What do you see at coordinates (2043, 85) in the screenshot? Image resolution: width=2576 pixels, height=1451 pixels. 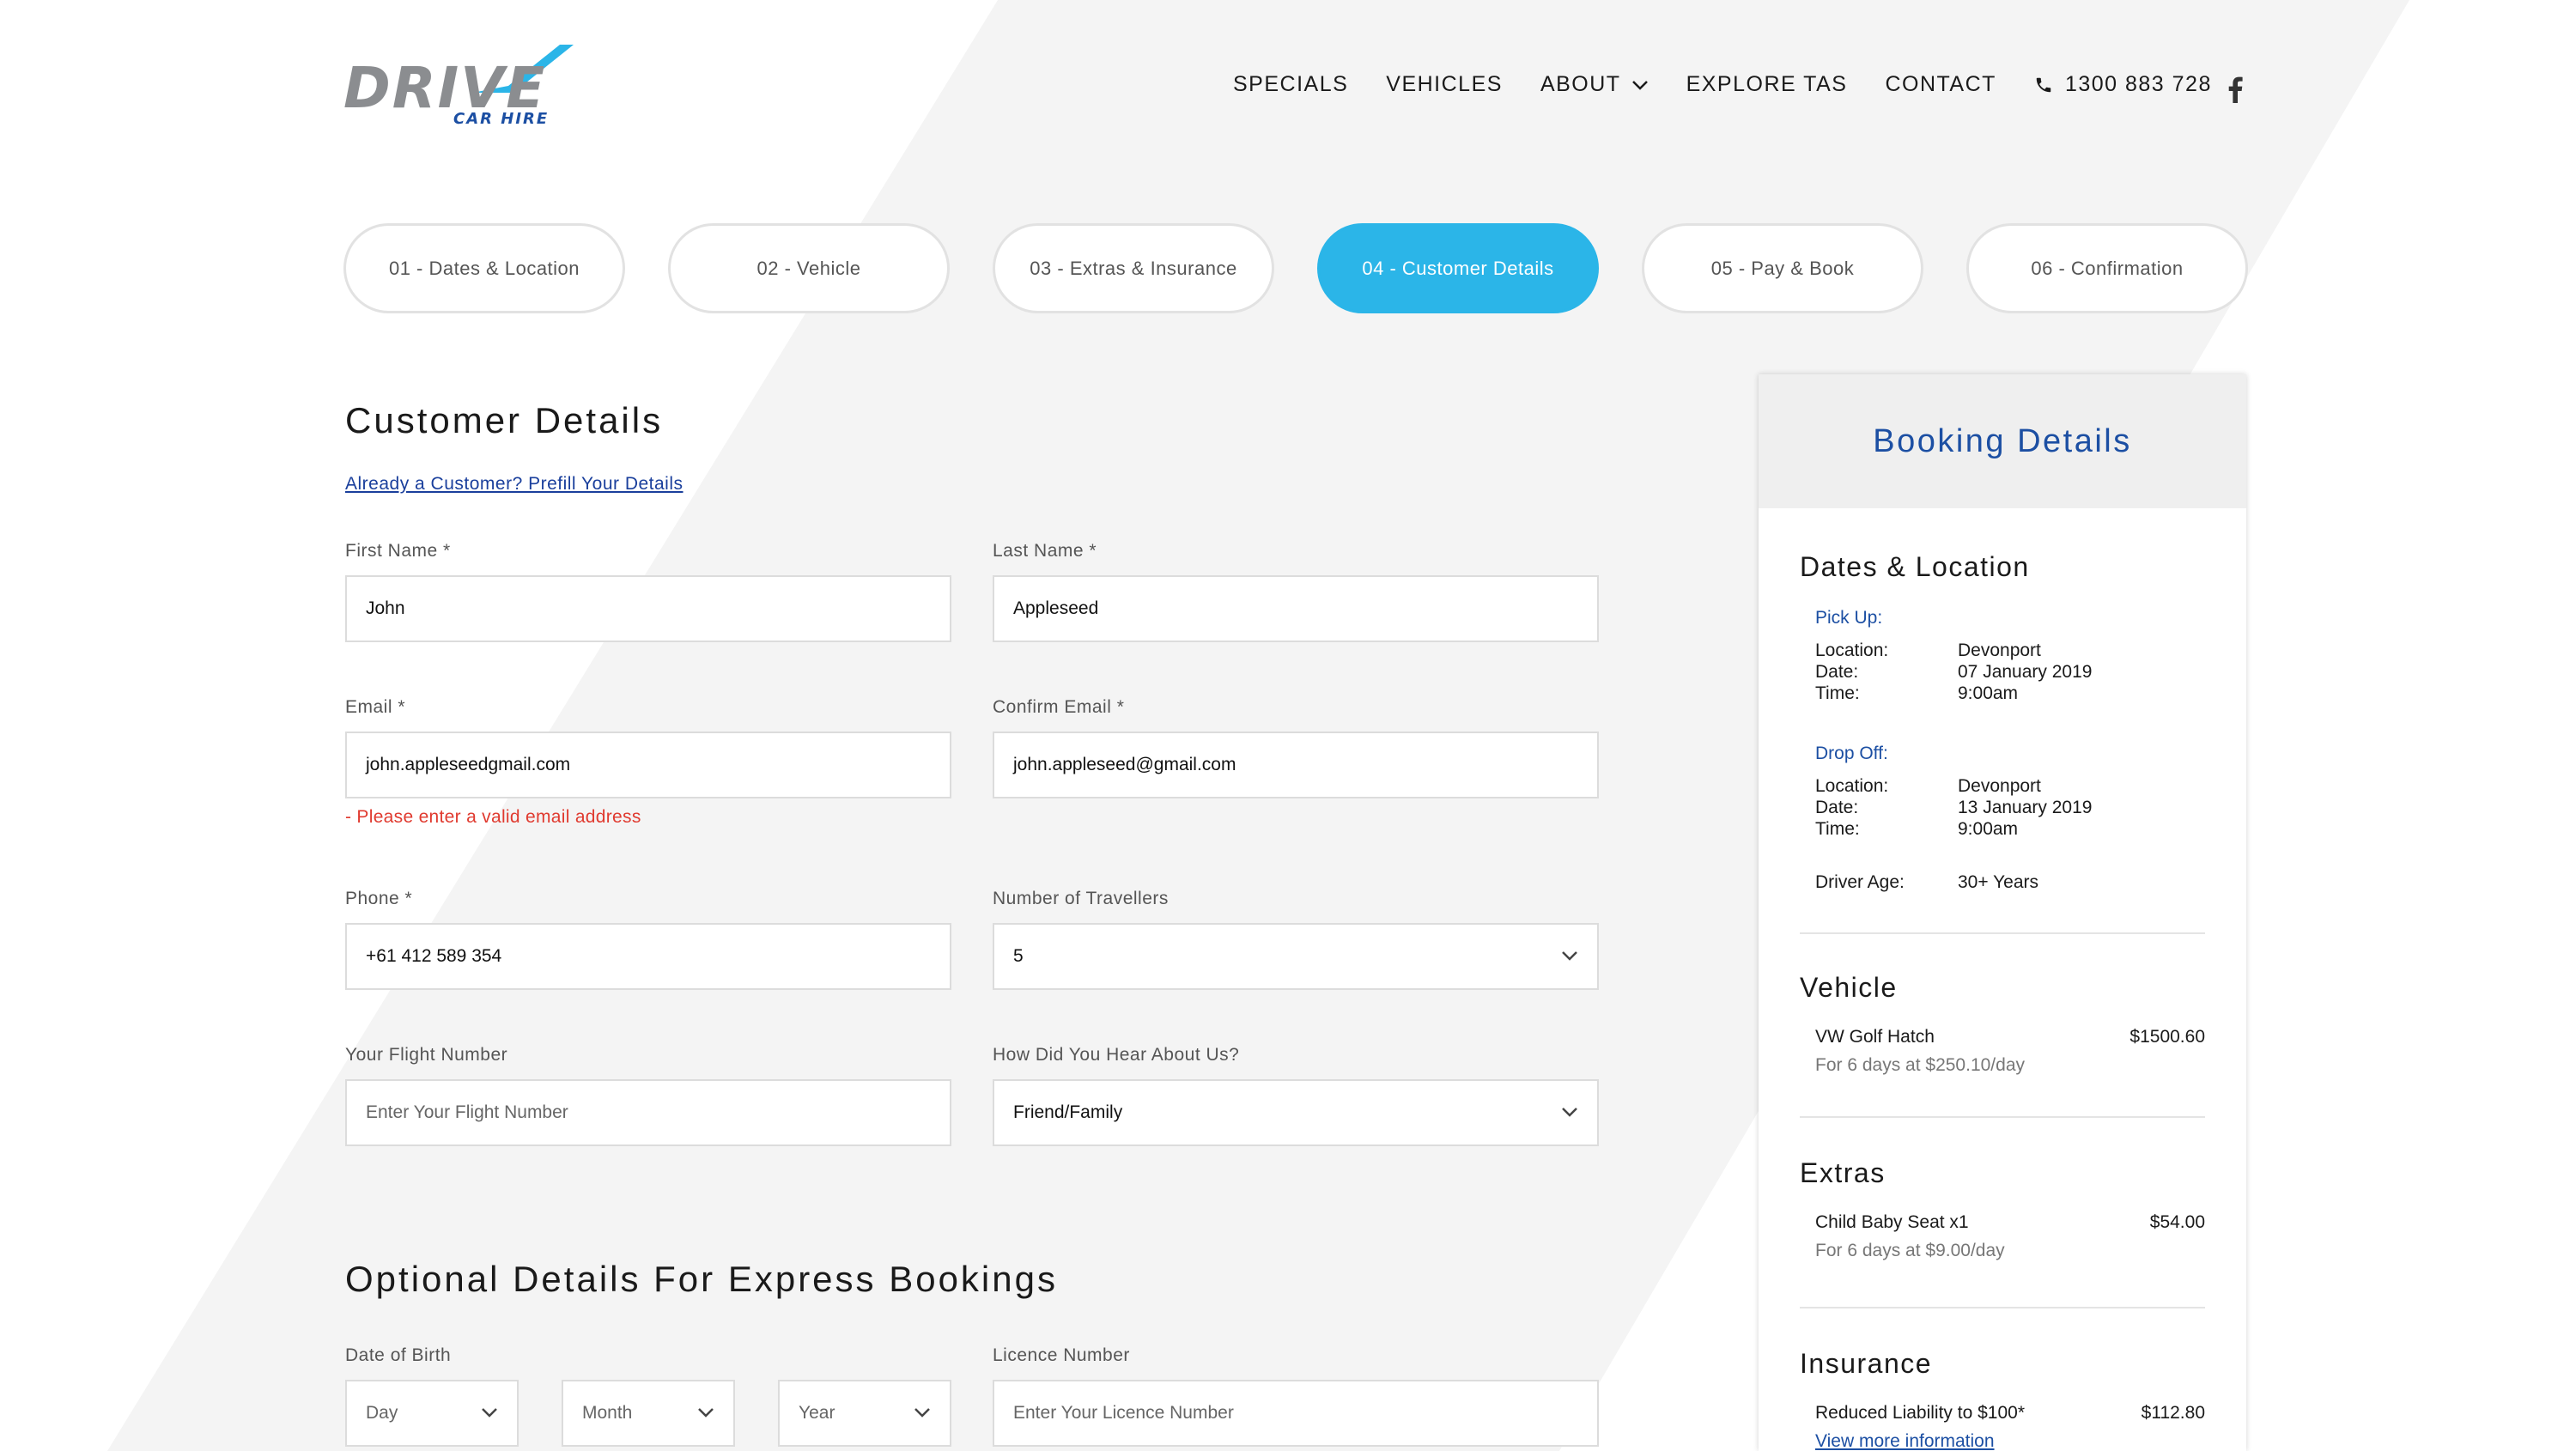 I see `phone-icon` at bounding box center [2043, 85].